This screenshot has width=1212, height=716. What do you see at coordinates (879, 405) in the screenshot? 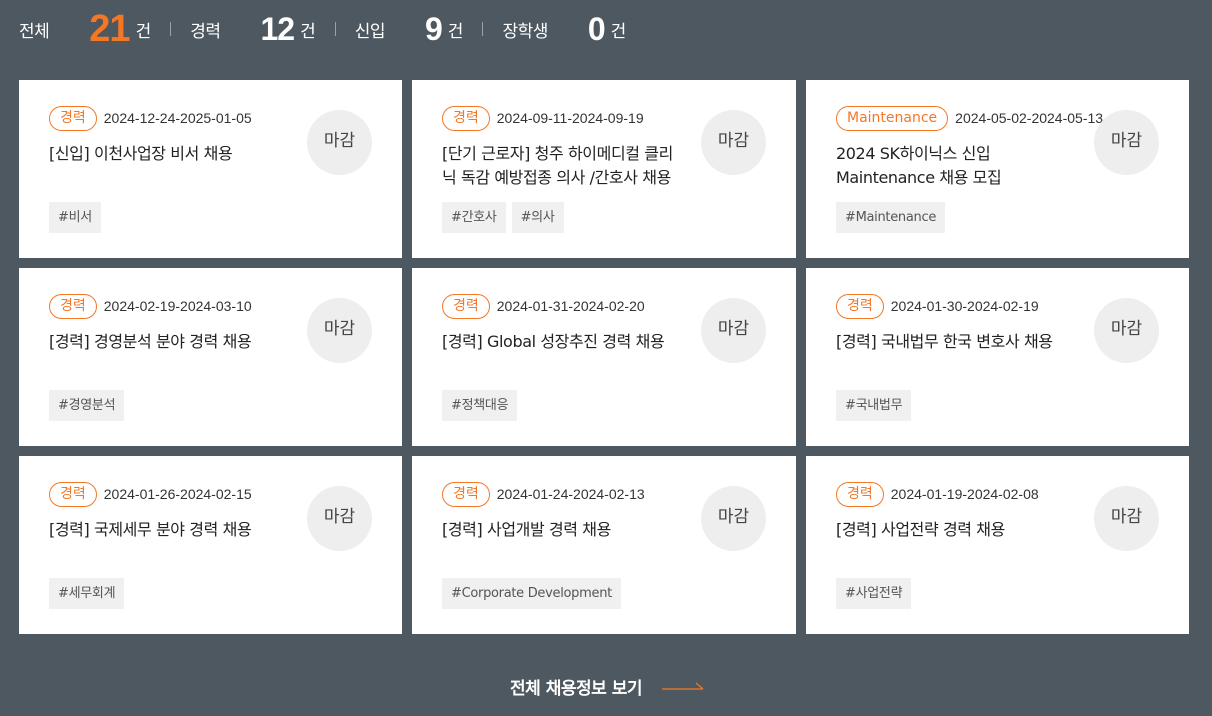
I see `tag-label: 국내법무` at bounding box center [879, 405].